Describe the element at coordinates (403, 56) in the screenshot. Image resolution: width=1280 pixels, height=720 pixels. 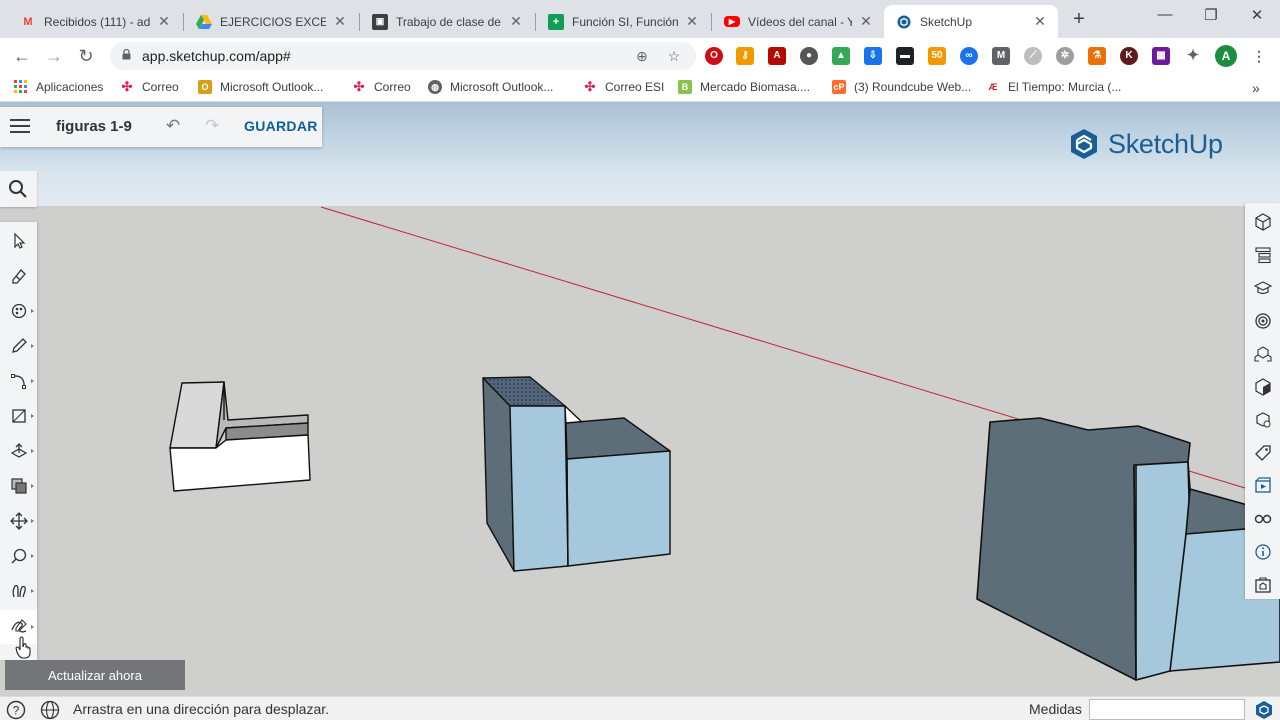
I see `address-bar: app.sketchup.com/app# ⊕ ☆` at that location.